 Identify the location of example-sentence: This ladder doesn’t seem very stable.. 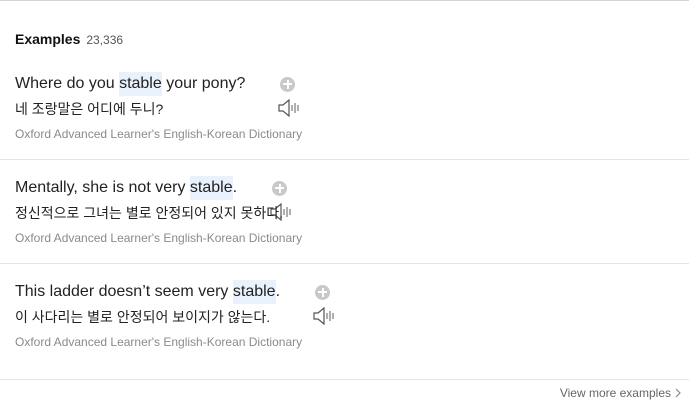
(352, 303).